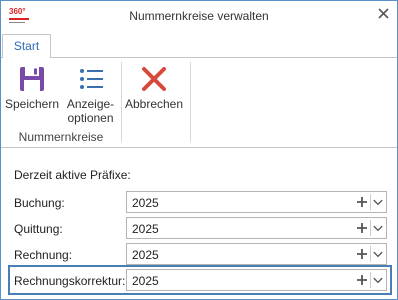  I want to click on prefix-row-rechnung: Rechnung: 2025, so click(199, 255).